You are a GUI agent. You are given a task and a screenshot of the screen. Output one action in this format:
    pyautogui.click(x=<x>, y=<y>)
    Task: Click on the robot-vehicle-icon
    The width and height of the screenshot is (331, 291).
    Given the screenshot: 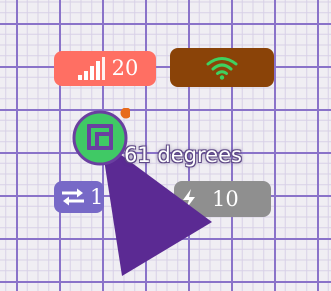 What is the action you would take?
    pyautogui.click(x=100, y=138)
    